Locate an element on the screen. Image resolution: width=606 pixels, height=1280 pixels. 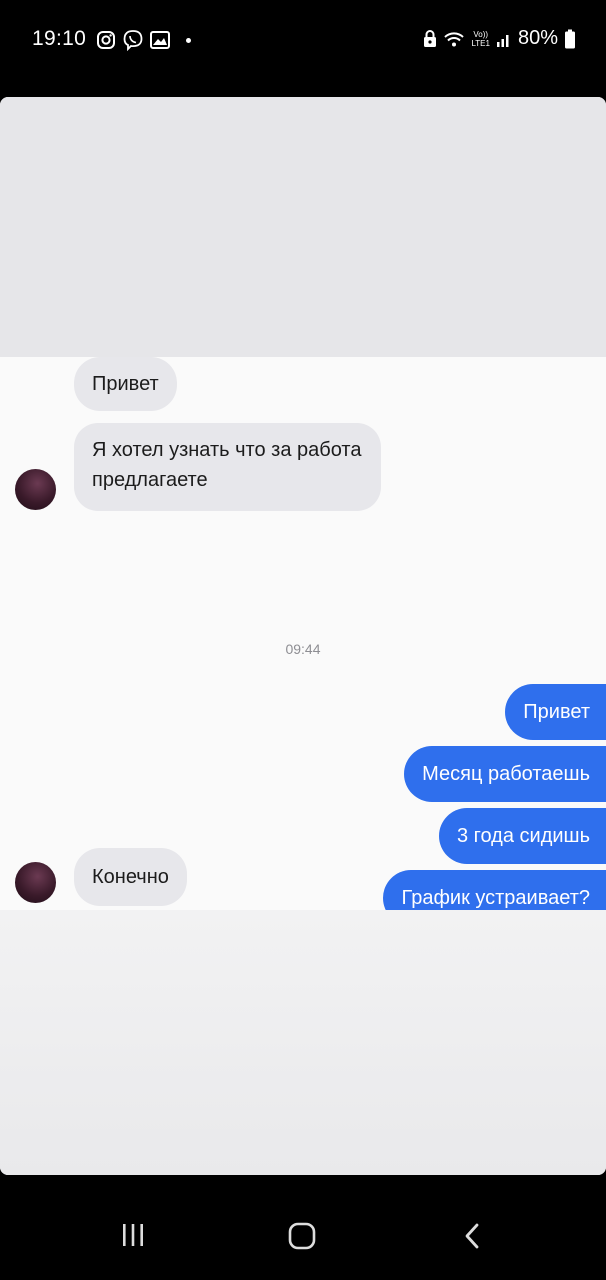
message-text: Конечно is located at coordinates (130, 877).